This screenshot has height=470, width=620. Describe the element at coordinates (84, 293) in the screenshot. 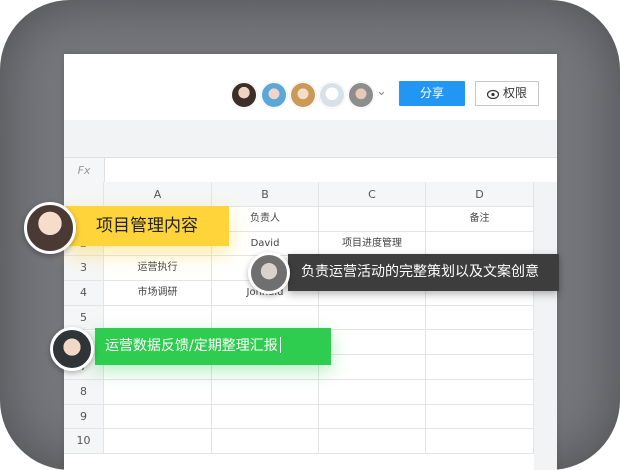

I see `row-header-4: 4` at that location.